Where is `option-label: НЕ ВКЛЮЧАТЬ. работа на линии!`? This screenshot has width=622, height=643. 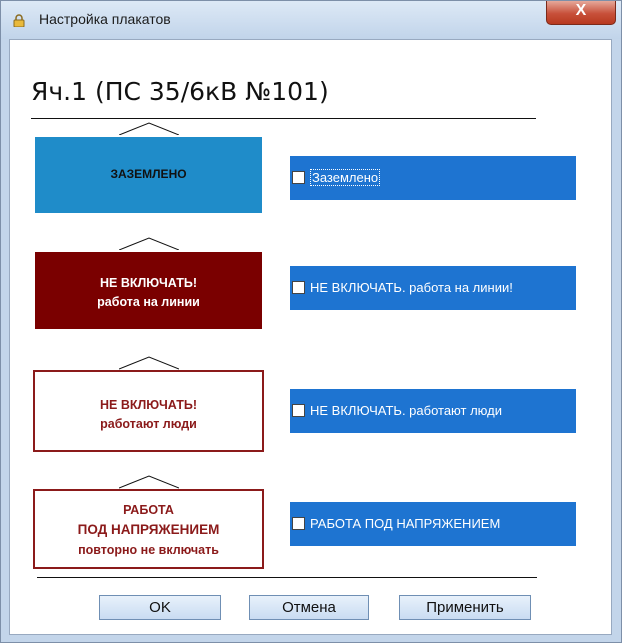
option-label: НЕ ВКЛЮЧАТЬ. работа на линии! is located at coordinates (411, 287).